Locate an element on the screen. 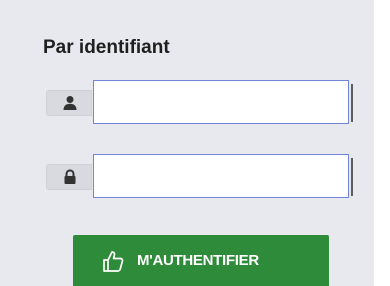 The width and height of the screenshot is (390, 286). username-input is located at coordinates (221, 102).